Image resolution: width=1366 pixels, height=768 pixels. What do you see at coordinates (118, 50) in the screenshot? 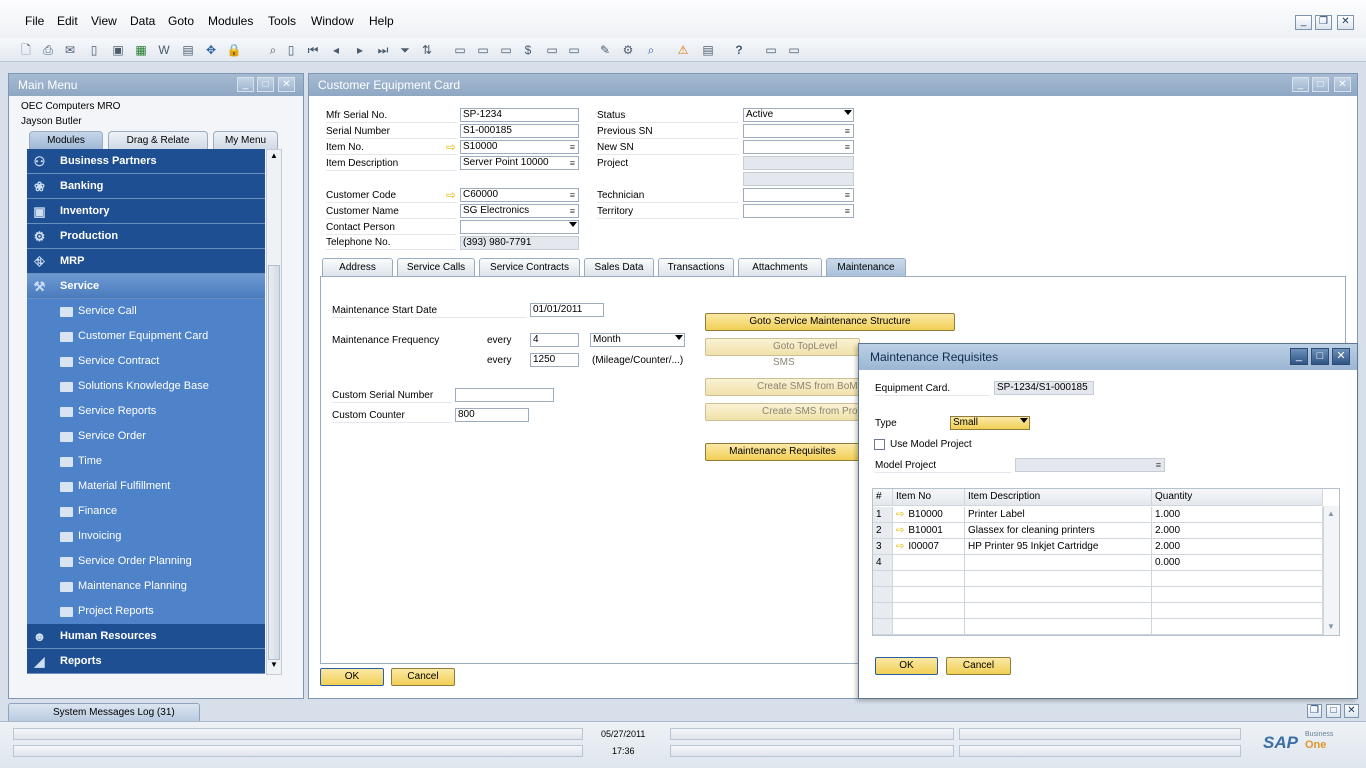
I see `fax-icon: ▣` at bounding box center [118, 50].